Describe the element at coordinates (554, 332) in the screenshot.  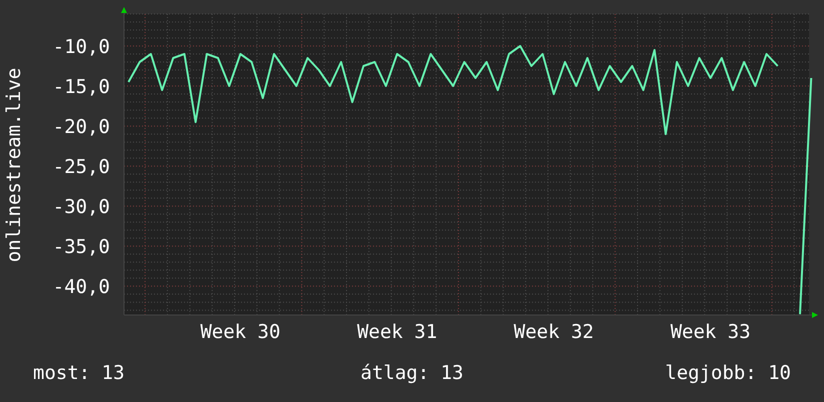
I see `x-tick-label: Week 32` at that location.